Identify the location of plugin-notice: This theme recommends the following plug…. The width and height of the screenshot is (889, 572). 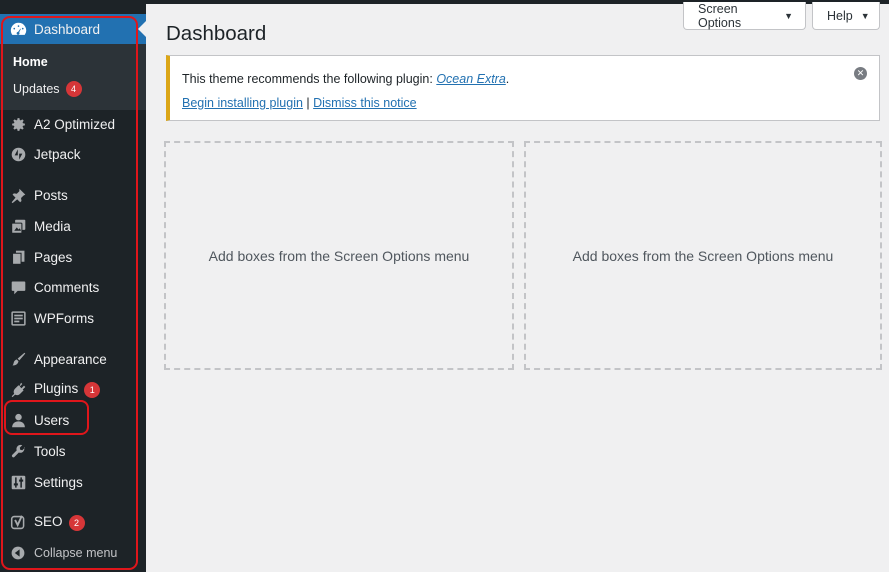
(523, 88).